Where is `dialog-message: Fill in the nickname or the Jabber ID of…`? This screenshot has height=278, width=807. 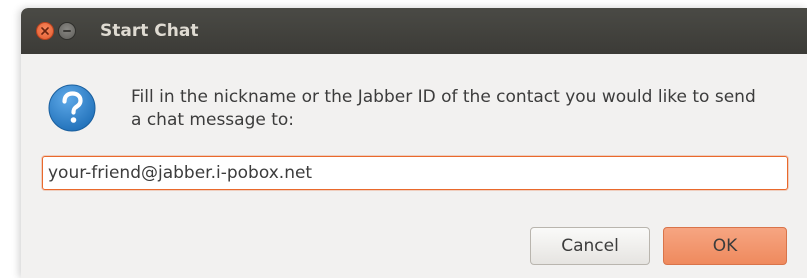 dialog-message: Fill in the nickname or the Jabber ID of… is located at coordinates (443, 108).